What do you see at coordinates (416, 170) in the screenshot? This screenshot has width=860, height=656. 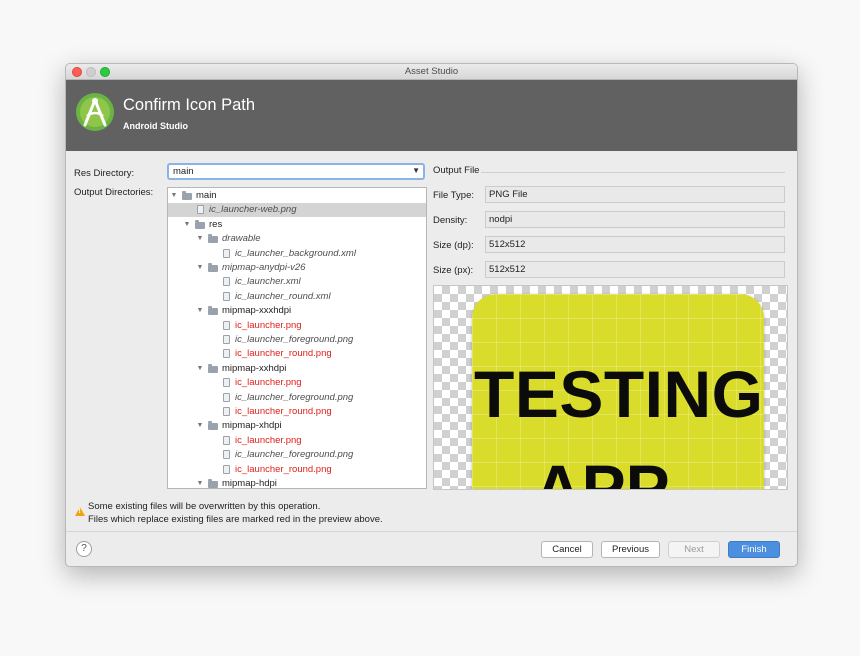 I see `chevron-down-icon: ▼` at bounding box center [416, 170].